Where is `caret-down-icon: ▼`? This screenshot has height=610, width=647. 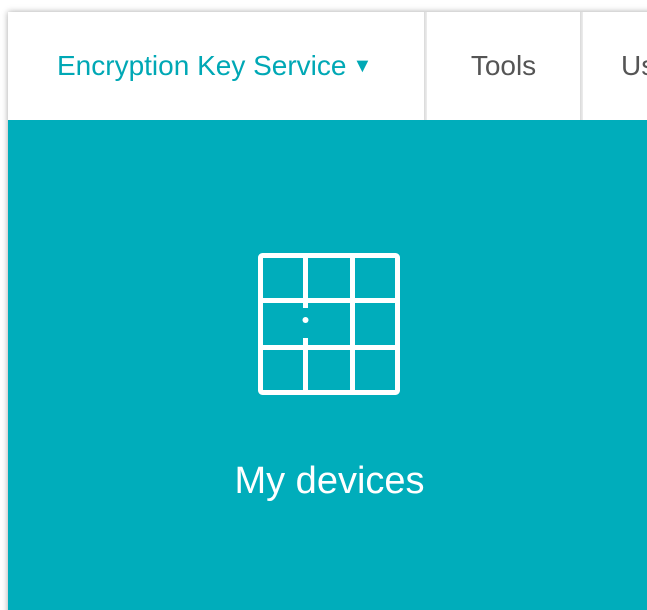
caret-down-icon: ▼ is located at coordinates (362, 65).